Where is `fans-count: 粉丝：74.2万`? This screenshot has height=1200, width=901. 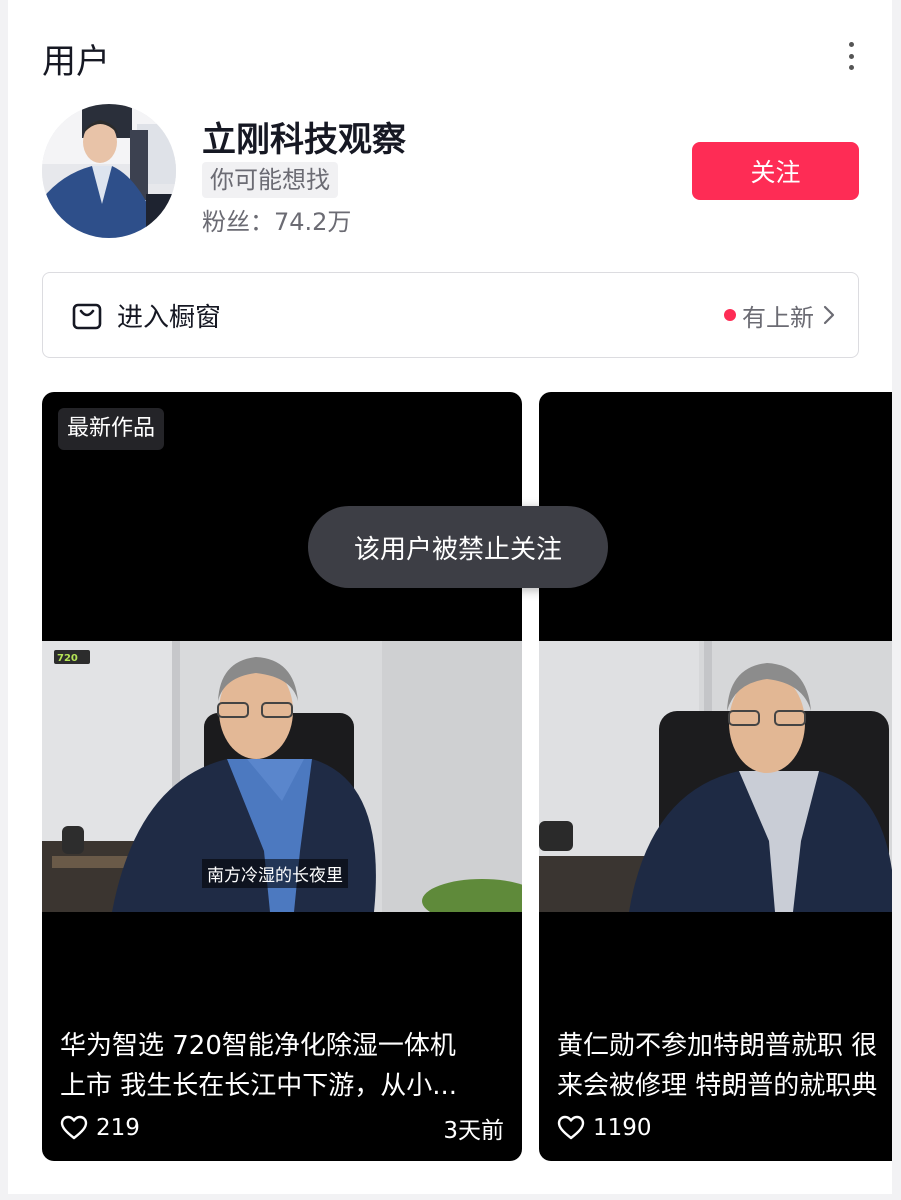 fans-count: 粉丝：74.2万 is located at coordinates (277, 222).